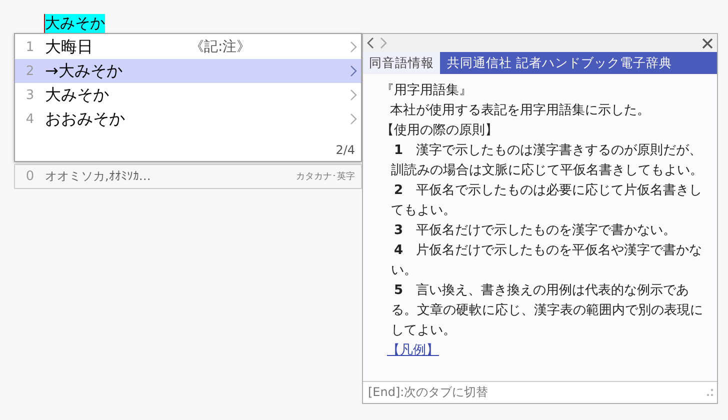  Describe the element at coordinates (413, 350) in the screenshot. I see `legend-link: 【凡例】` at that location.